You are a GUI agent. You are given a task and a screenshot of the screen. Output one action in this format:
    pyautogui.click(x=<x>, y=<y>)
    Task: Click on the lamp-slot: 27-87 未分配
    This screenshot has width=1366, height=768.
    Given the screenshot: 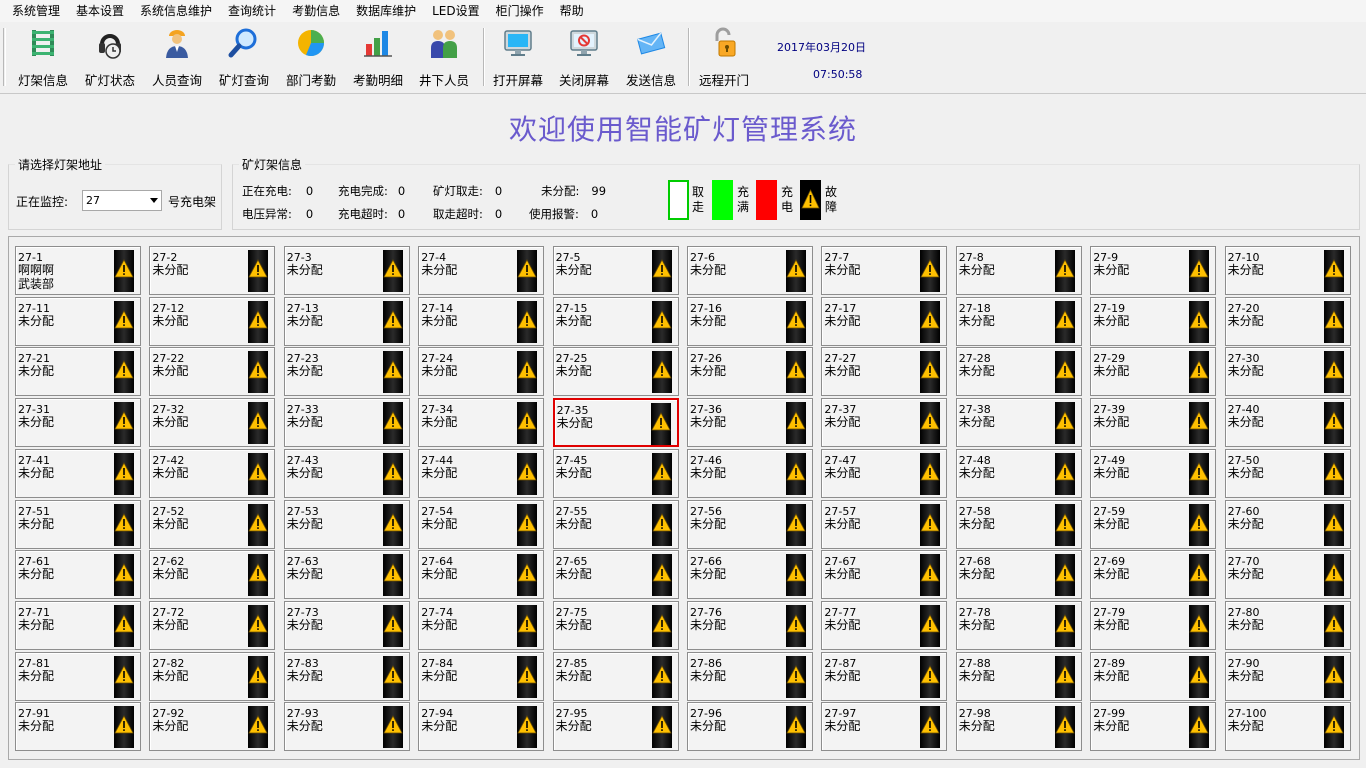 What is the action you would take?
    pyautogui.click(x=884, y=676)
    